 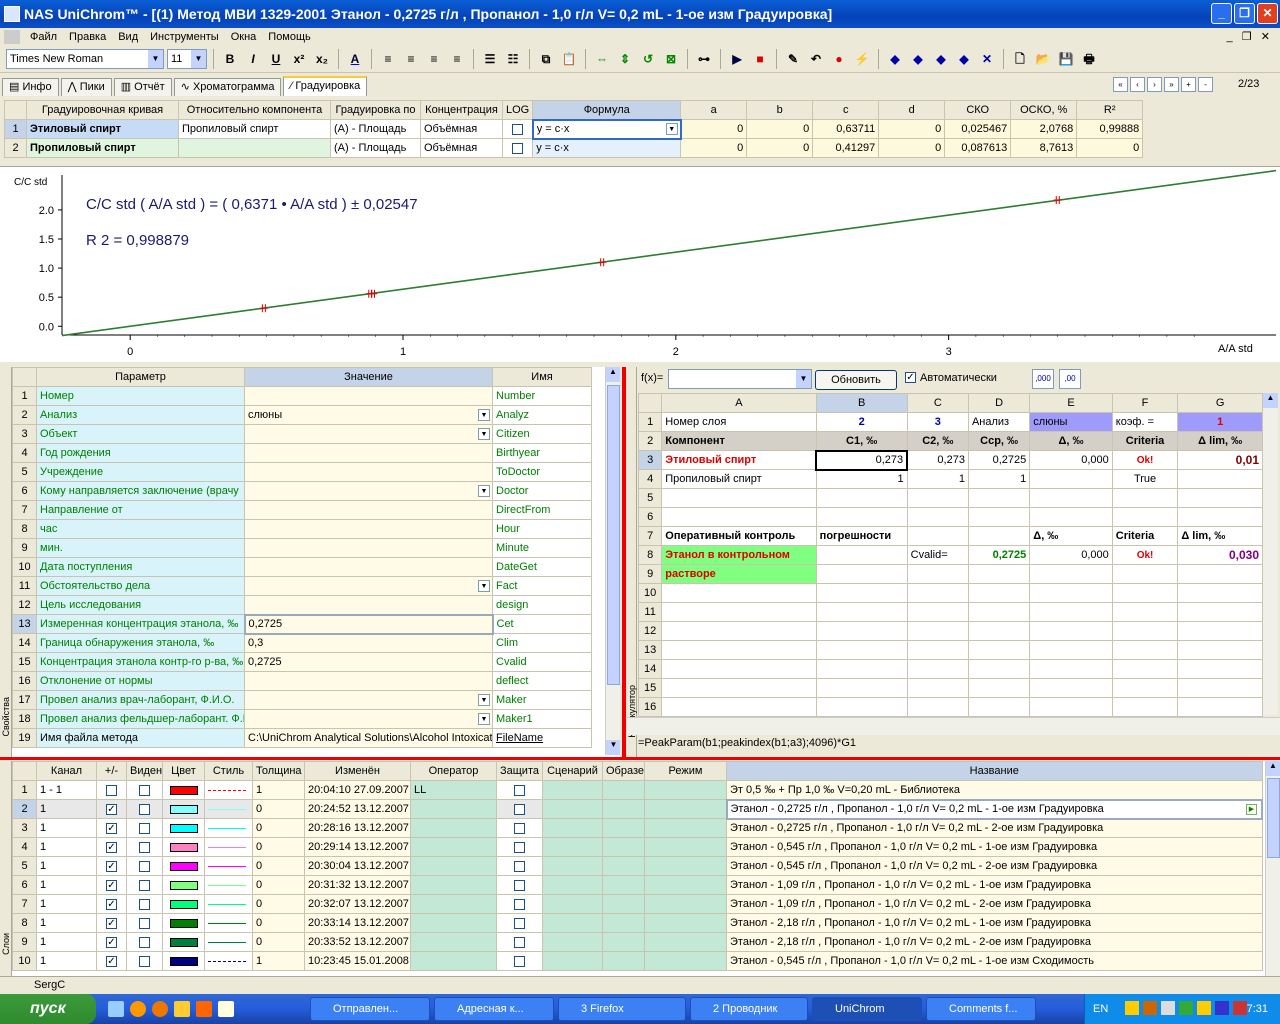 What do you see at coordinates (111, 866) in the screenshot?
I see `plus-checkbox: ✓` at bounding box center [111, 866].